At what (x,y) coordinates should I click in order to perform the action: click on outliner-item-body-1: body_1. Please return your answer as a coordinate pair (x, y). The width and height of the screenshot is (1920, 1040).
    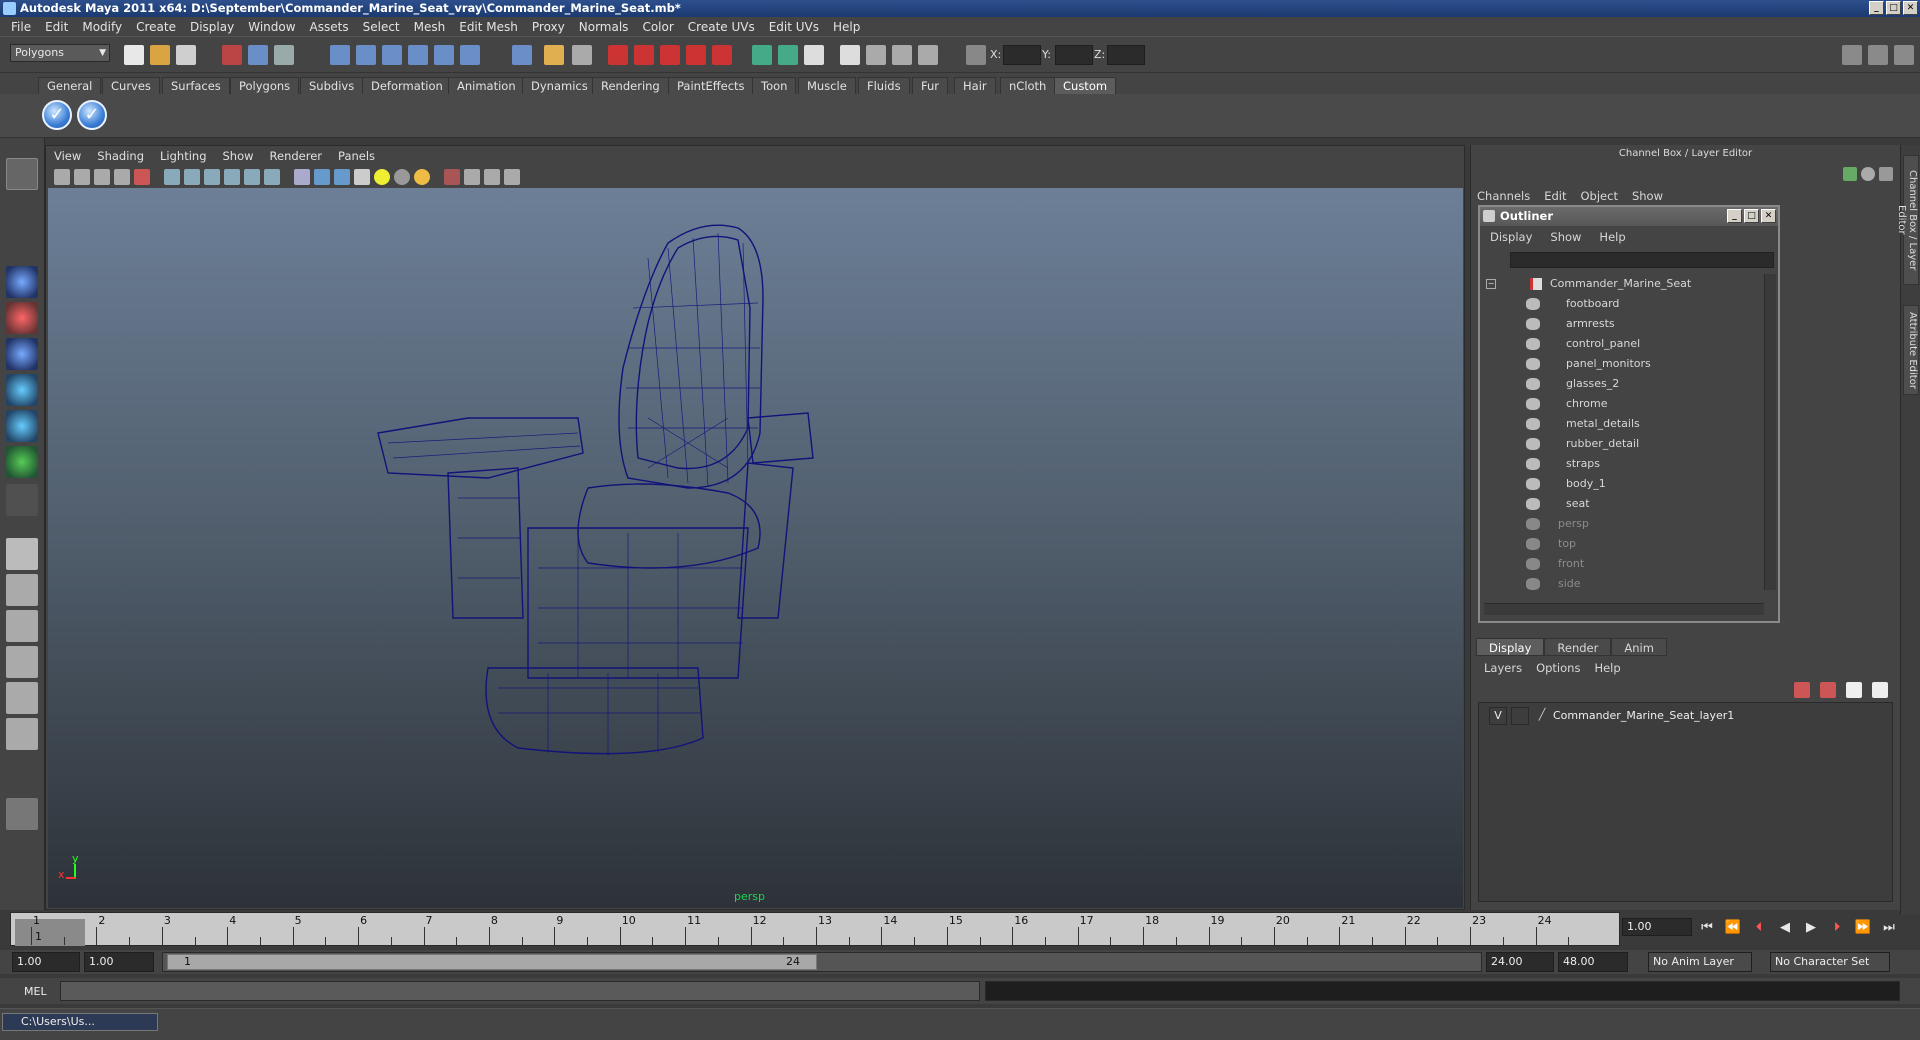
    Looking at the image, I should click on (1623, 484).